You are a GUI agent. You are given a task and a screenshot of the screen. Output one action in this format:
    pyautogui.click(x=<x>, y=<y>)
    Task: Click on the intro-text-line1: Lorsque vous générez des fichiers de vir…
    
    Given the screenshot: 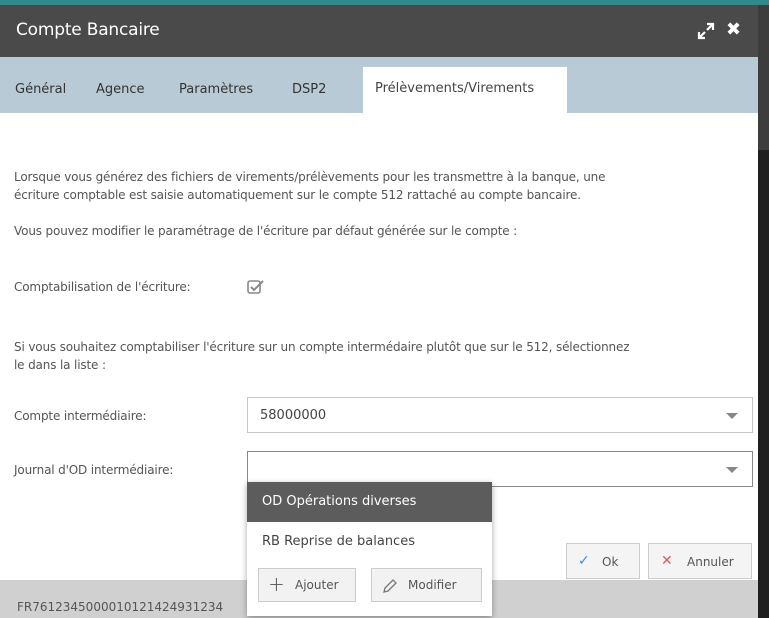 What is the action you would take?
    pyautogui.click(x=310, y=177)
    